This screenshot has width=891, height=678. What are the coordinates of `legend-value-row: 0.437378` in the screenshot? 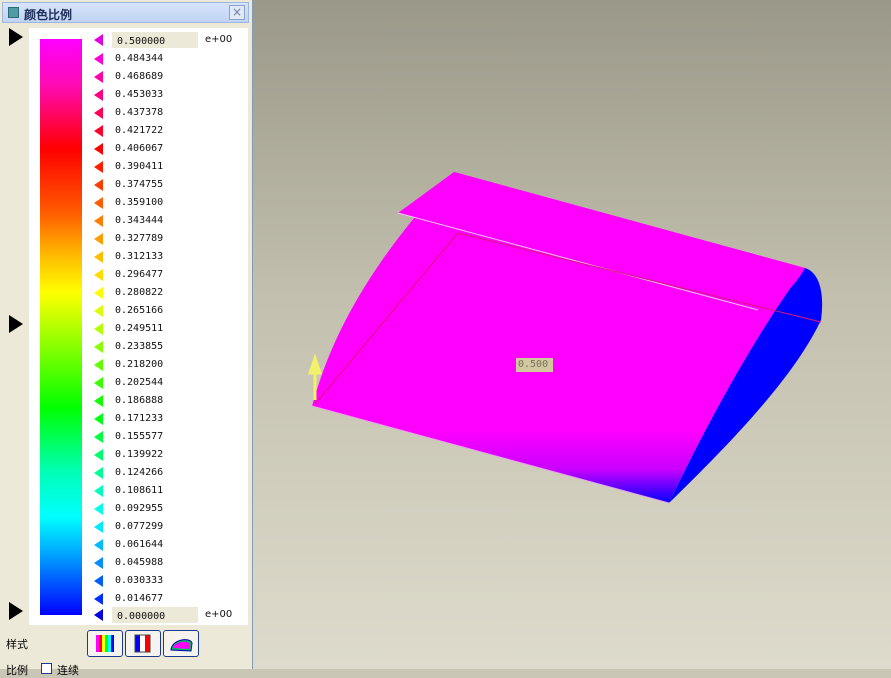 It's located at (138, 113).